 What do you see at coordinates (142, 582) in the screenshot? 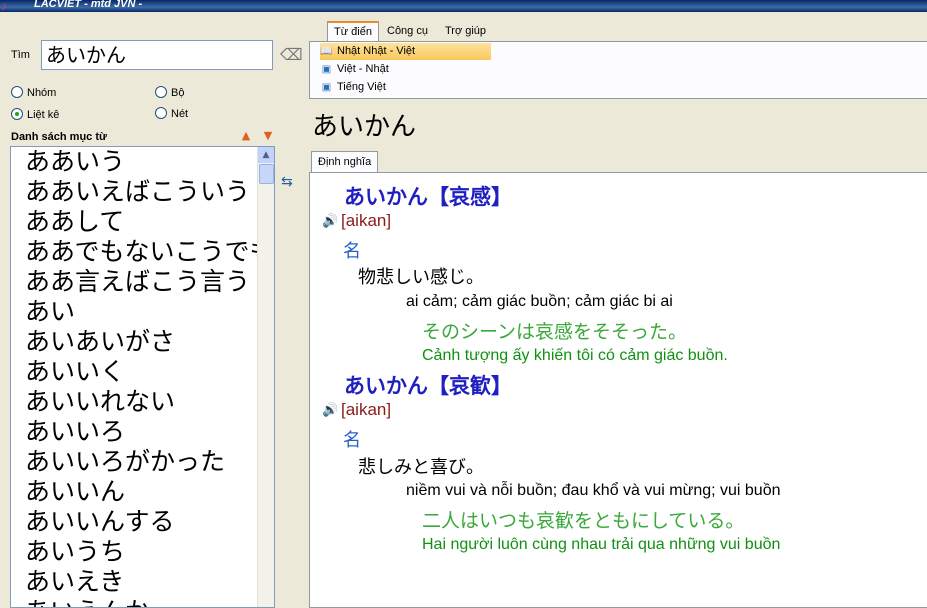
I see `word-list-item: あいえき` at bounding box center [142, 582].